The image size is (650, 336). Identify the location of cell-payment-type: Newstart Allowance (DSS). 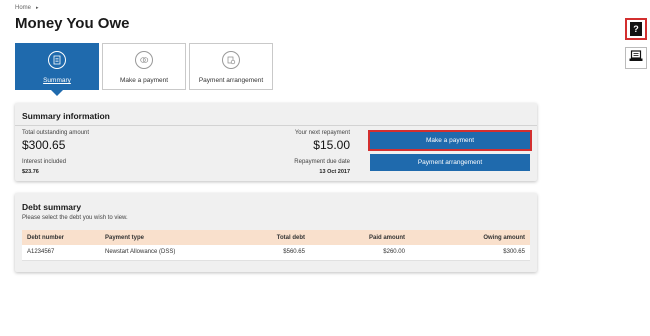
(165, 253).